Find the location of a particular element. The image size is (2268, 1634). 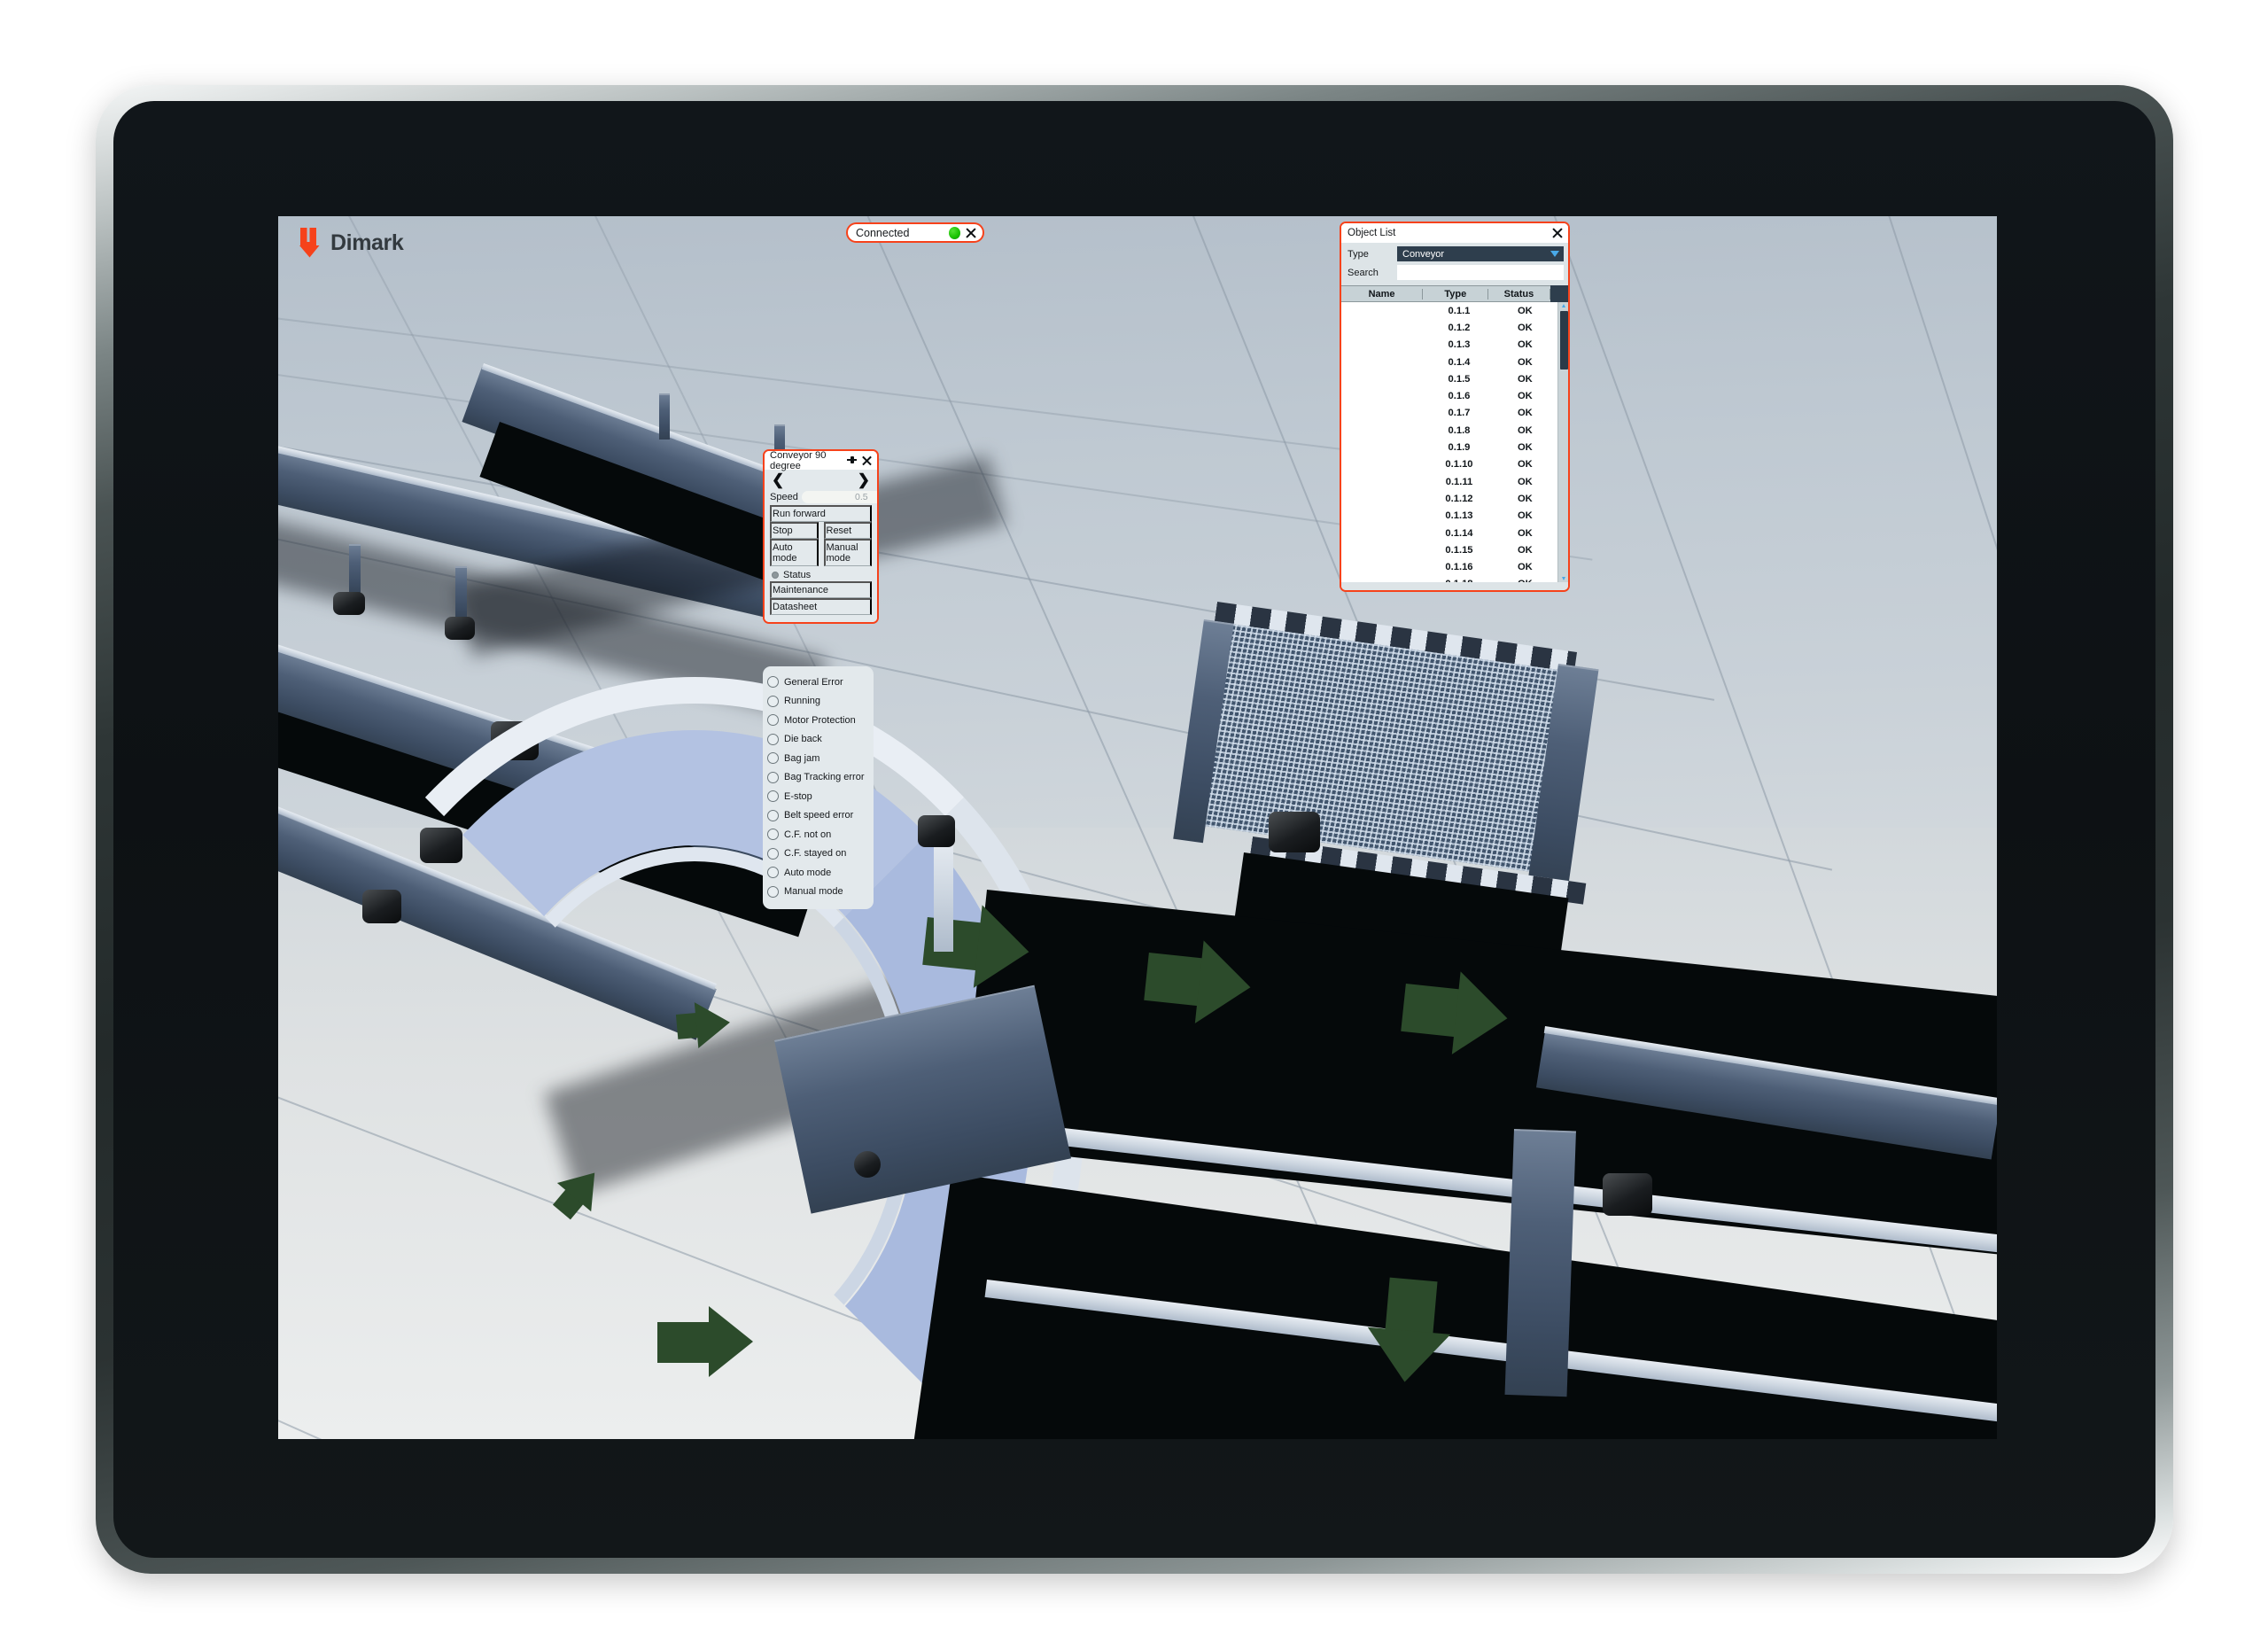

speed-control-row: Speed m/s is located at coordinates (823, 497).